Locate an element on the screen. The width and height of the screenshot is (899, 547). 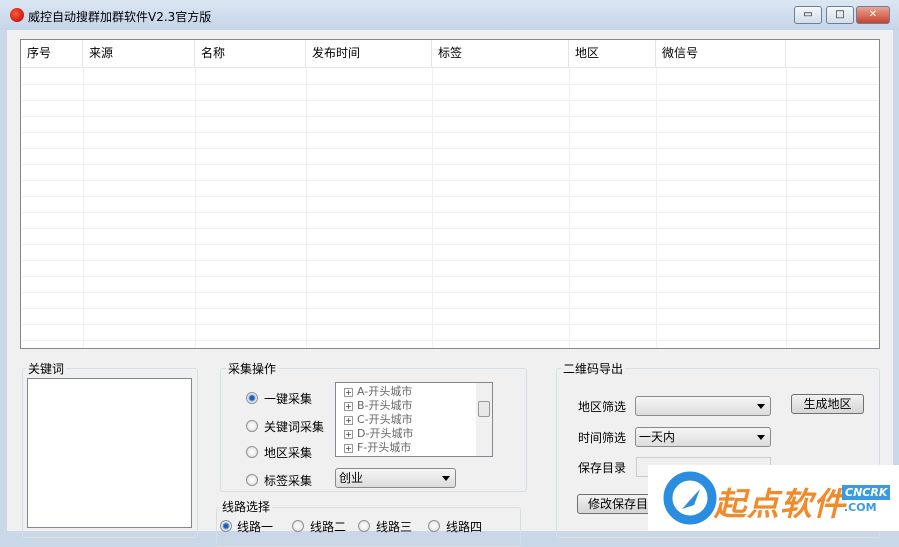
column-header: 发布时间 is located at coordinates (369, 54).